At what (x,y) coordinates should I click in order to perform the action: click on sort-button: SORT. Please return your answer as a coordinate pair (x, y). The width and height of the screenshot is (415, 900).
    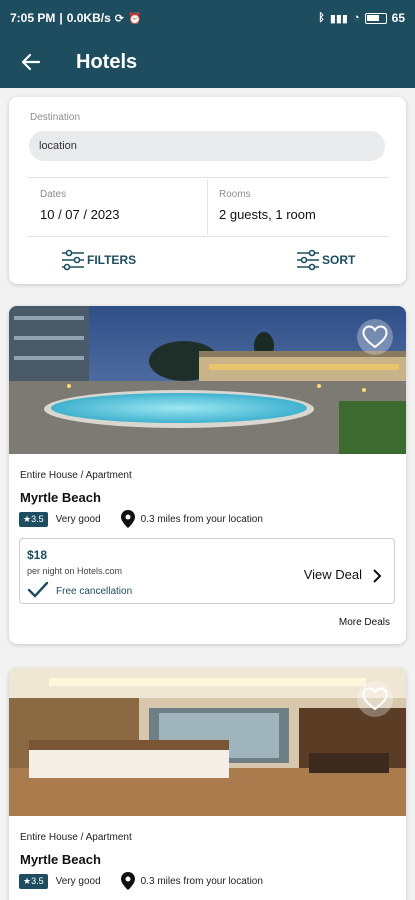
    Looking at the image, I should click on (325, 260).